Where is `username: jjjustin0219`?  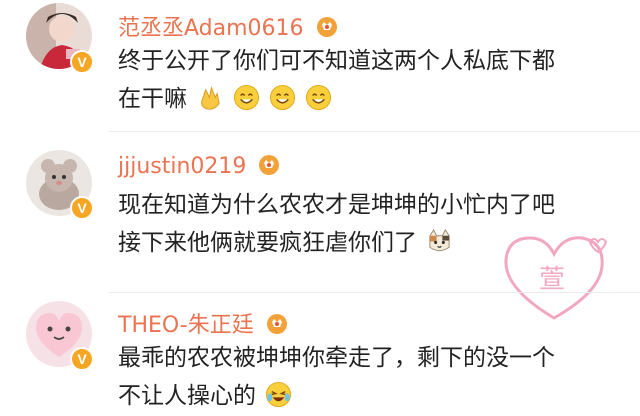
username: jjjustin0219 is located at coordinates (199, 165).